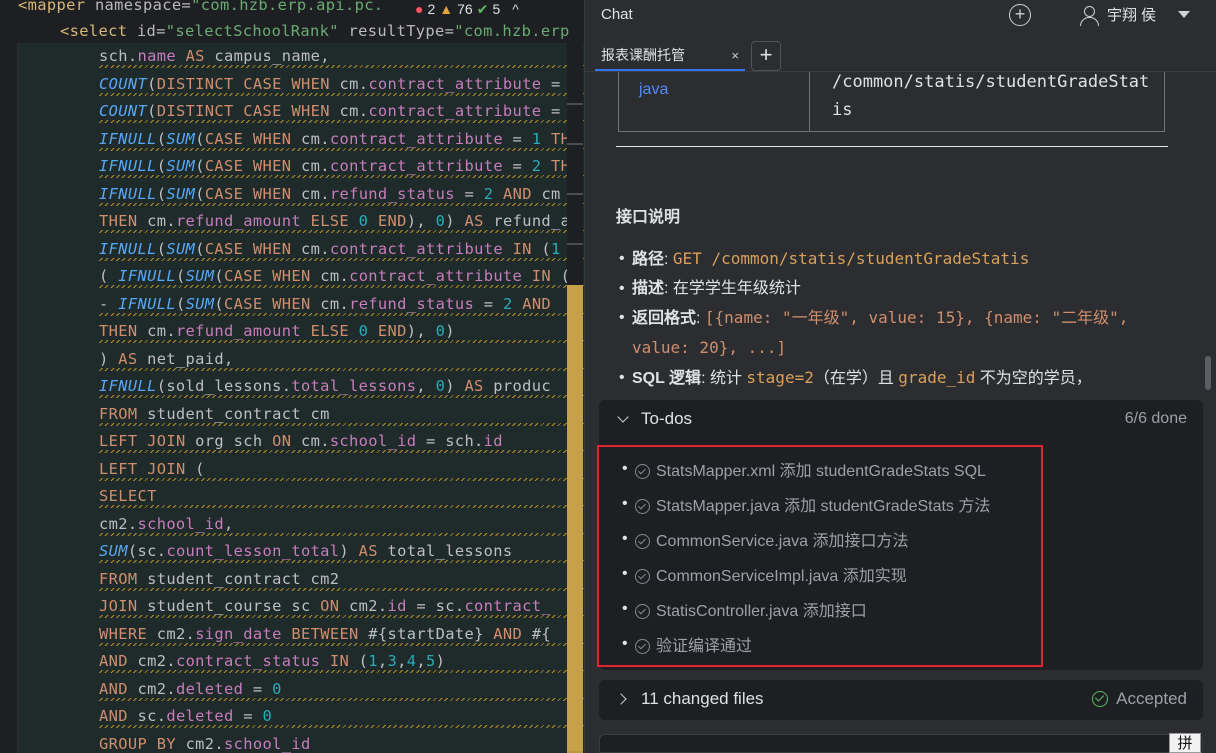  What do you see at coordinates (1208, 373) in the screenshot?
I see `chat-scrollbar` at bounding box center [1208, 373].